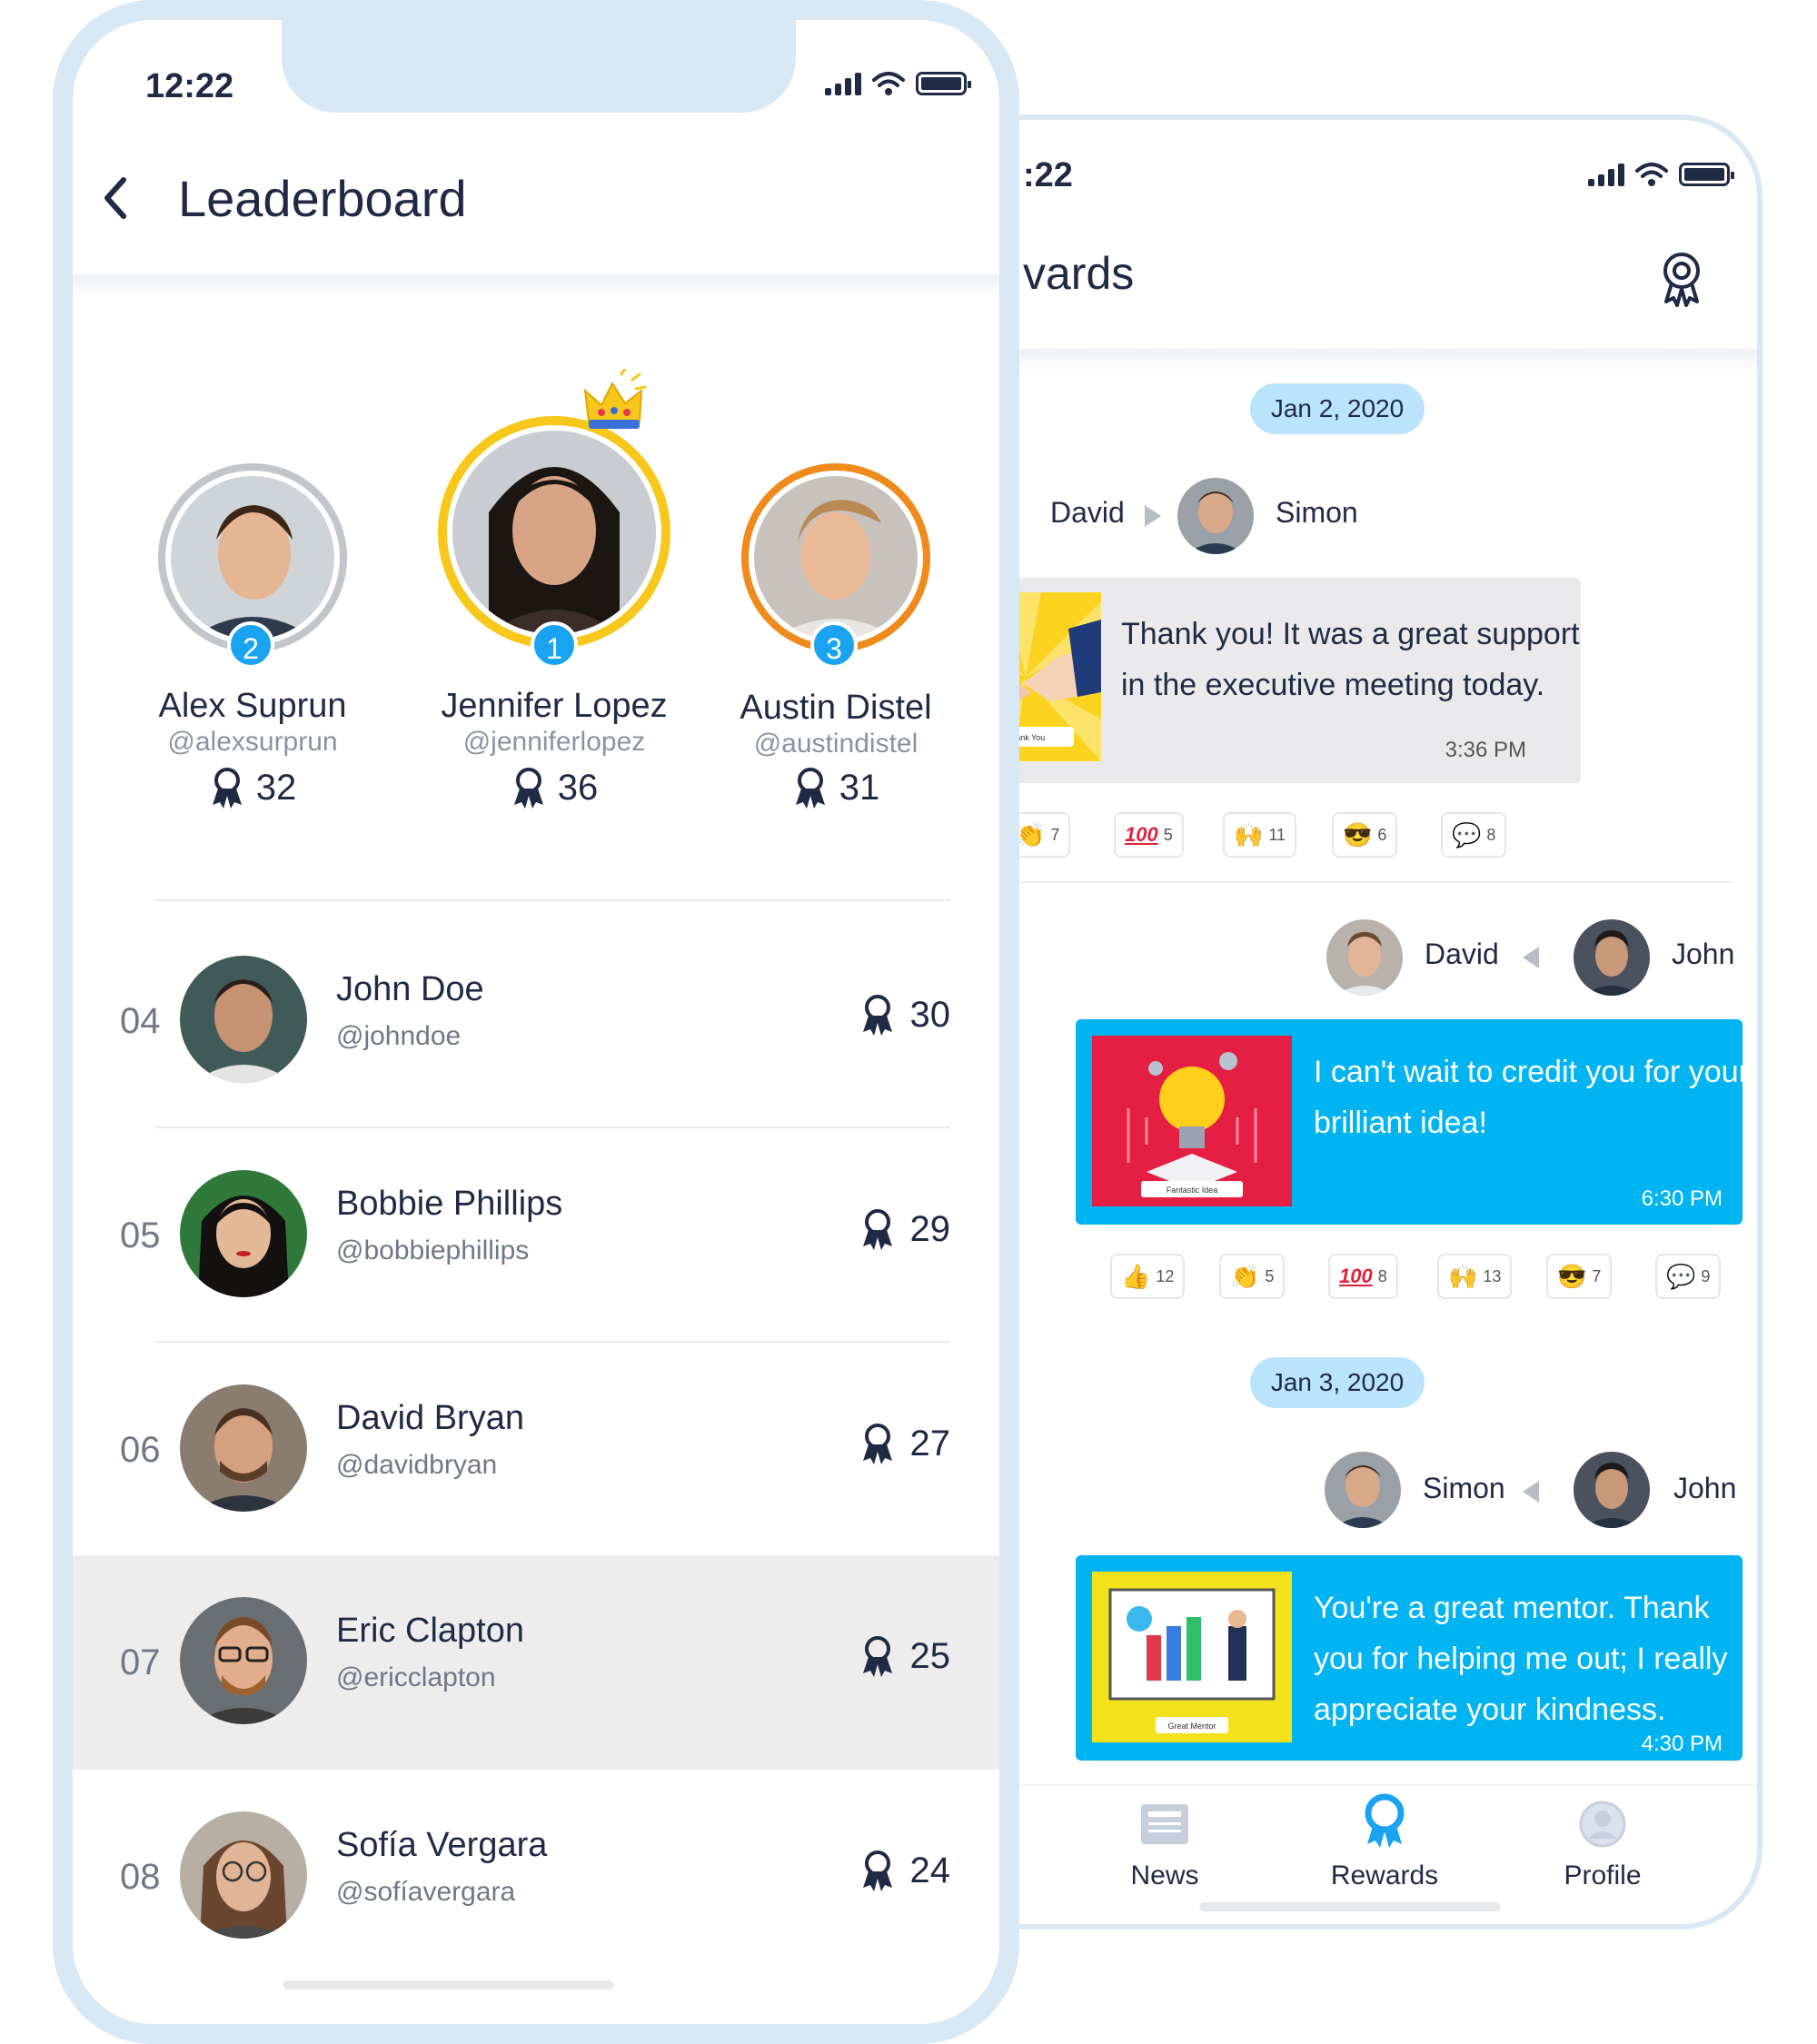 Image resolution: width=1817 pixels, height=2044 pixels. I want to click on arrow-right-icon, so click(1153, 516).